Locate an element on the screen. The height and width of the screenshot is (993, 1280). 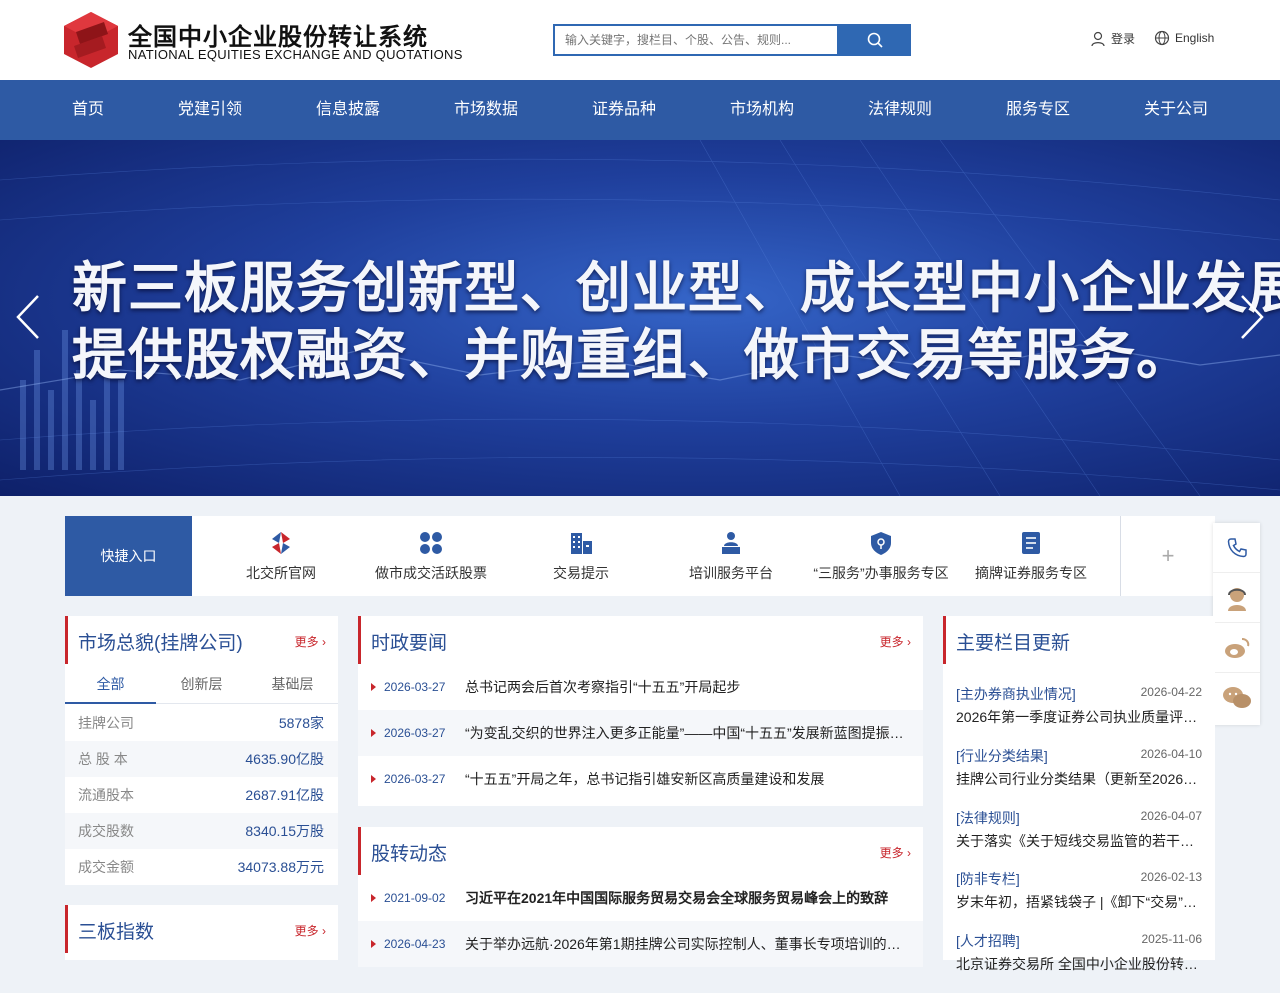
language-switch: English is located at coordinates (1184, 38).